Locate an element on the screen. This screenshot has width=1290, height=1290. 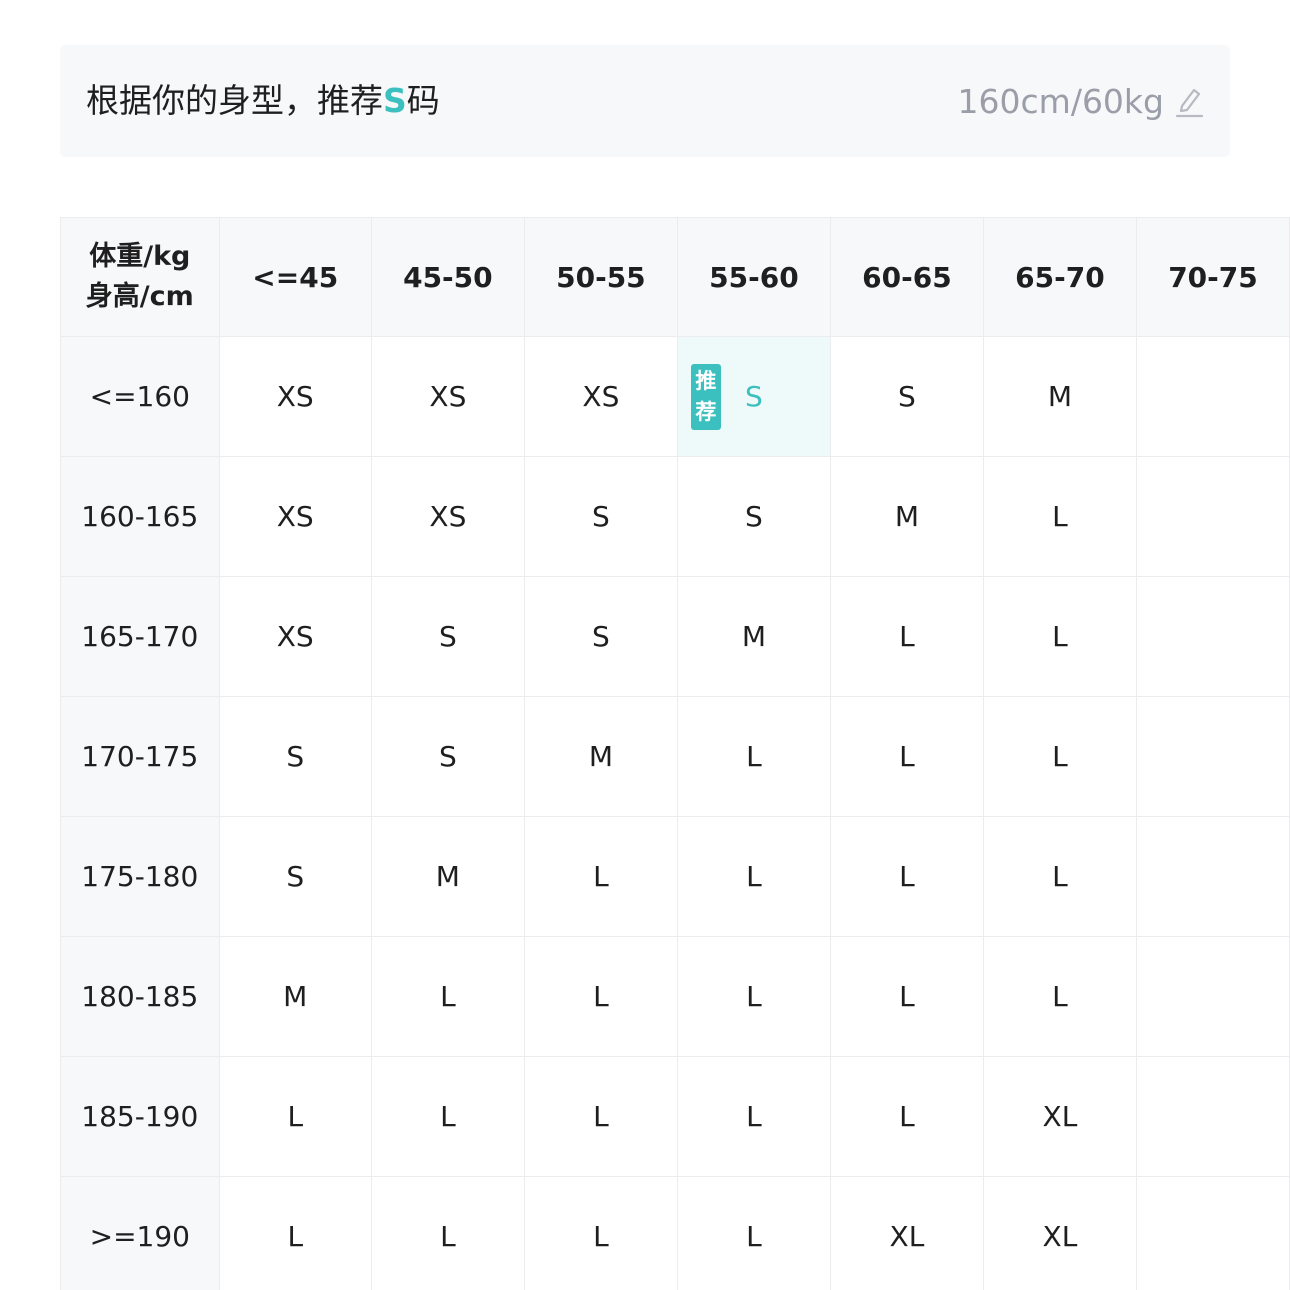
table-row: 160-165 XS XS S S M L is located at coordinates (675, 516).